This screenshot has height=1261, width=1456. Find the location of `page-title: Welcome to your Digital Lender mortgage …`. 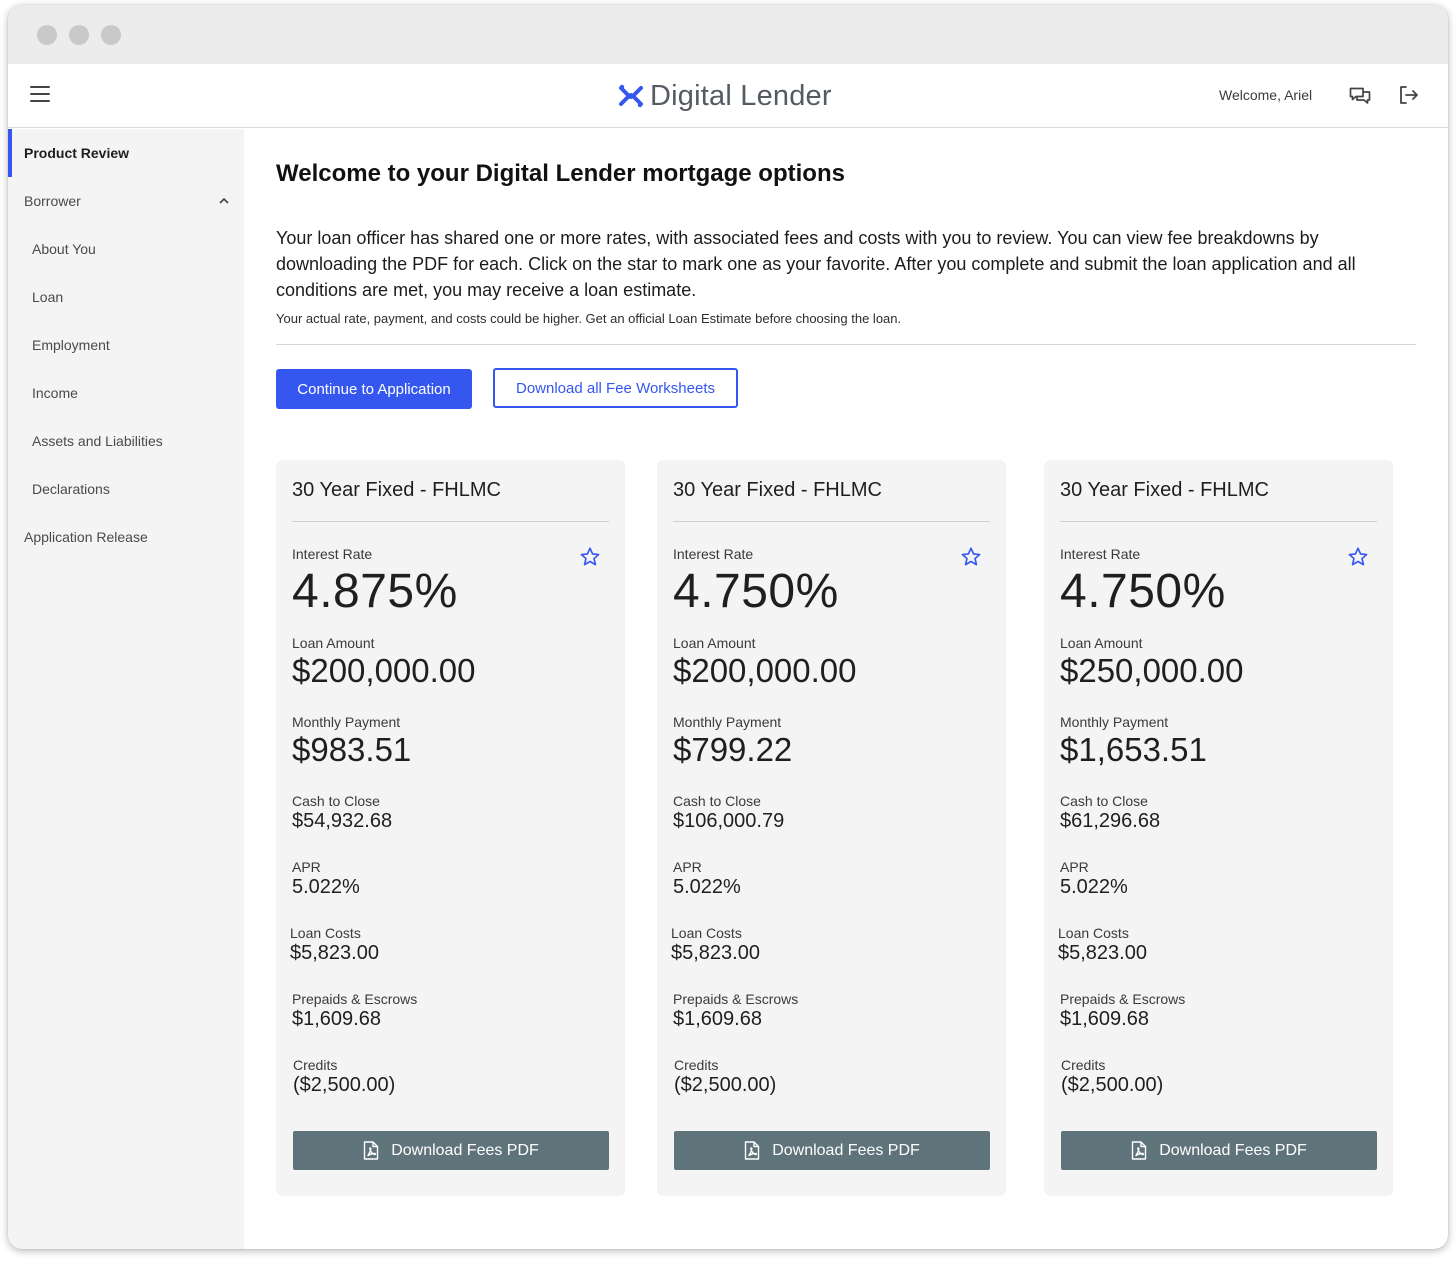

page-title: Welcome to your Digital Lender mortgage … is located at coordinates (560, 173).